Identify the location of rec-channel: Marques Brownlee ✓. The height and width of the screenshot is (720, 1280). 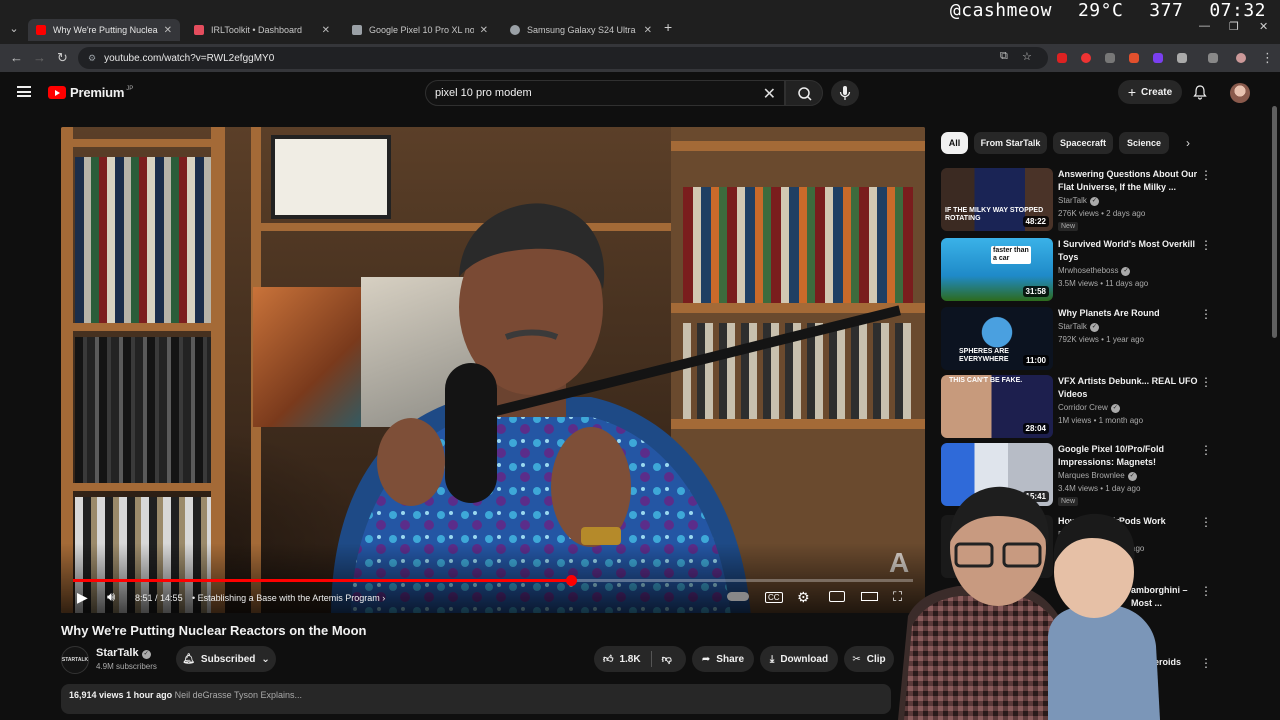
(1097, 476).